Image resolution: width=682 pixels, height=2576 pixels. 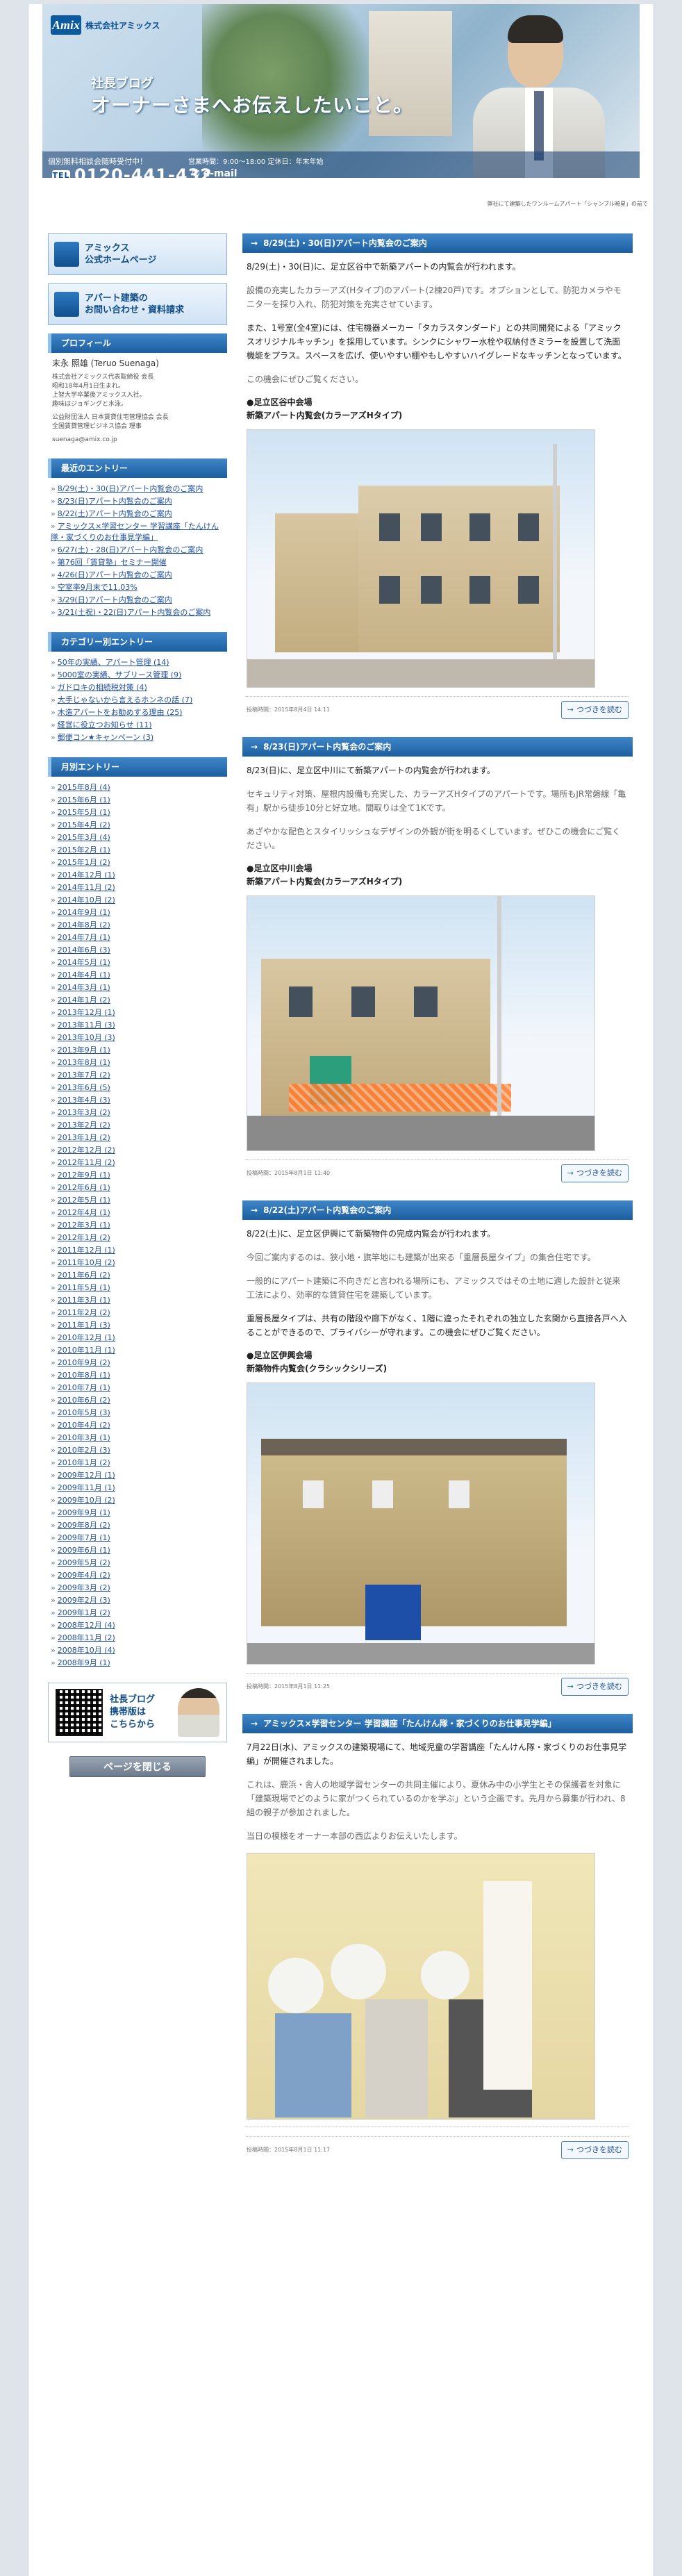 I want to click on entry-link: 2014年9月 (1), so click(x=84, y=913).